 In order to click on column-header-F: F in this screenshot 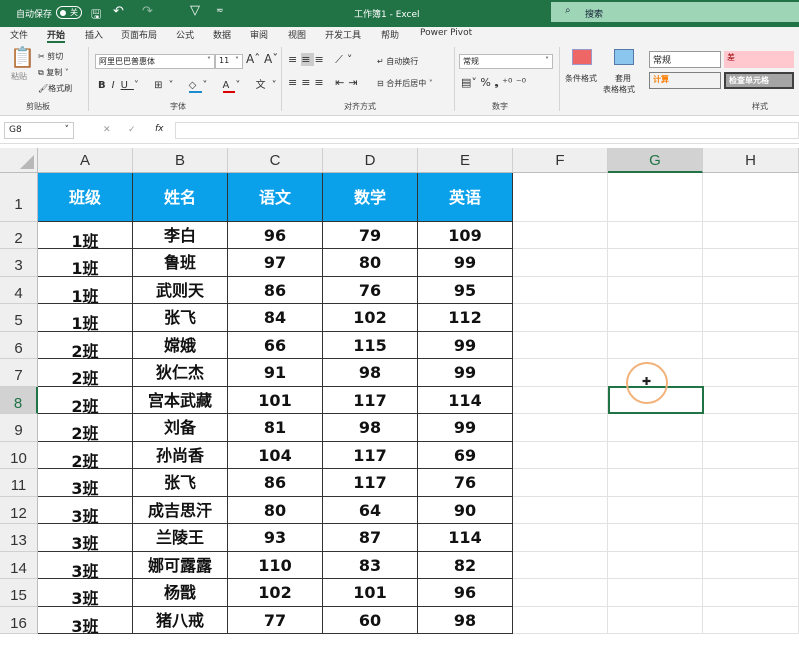, I will do `click(560, 160)`.